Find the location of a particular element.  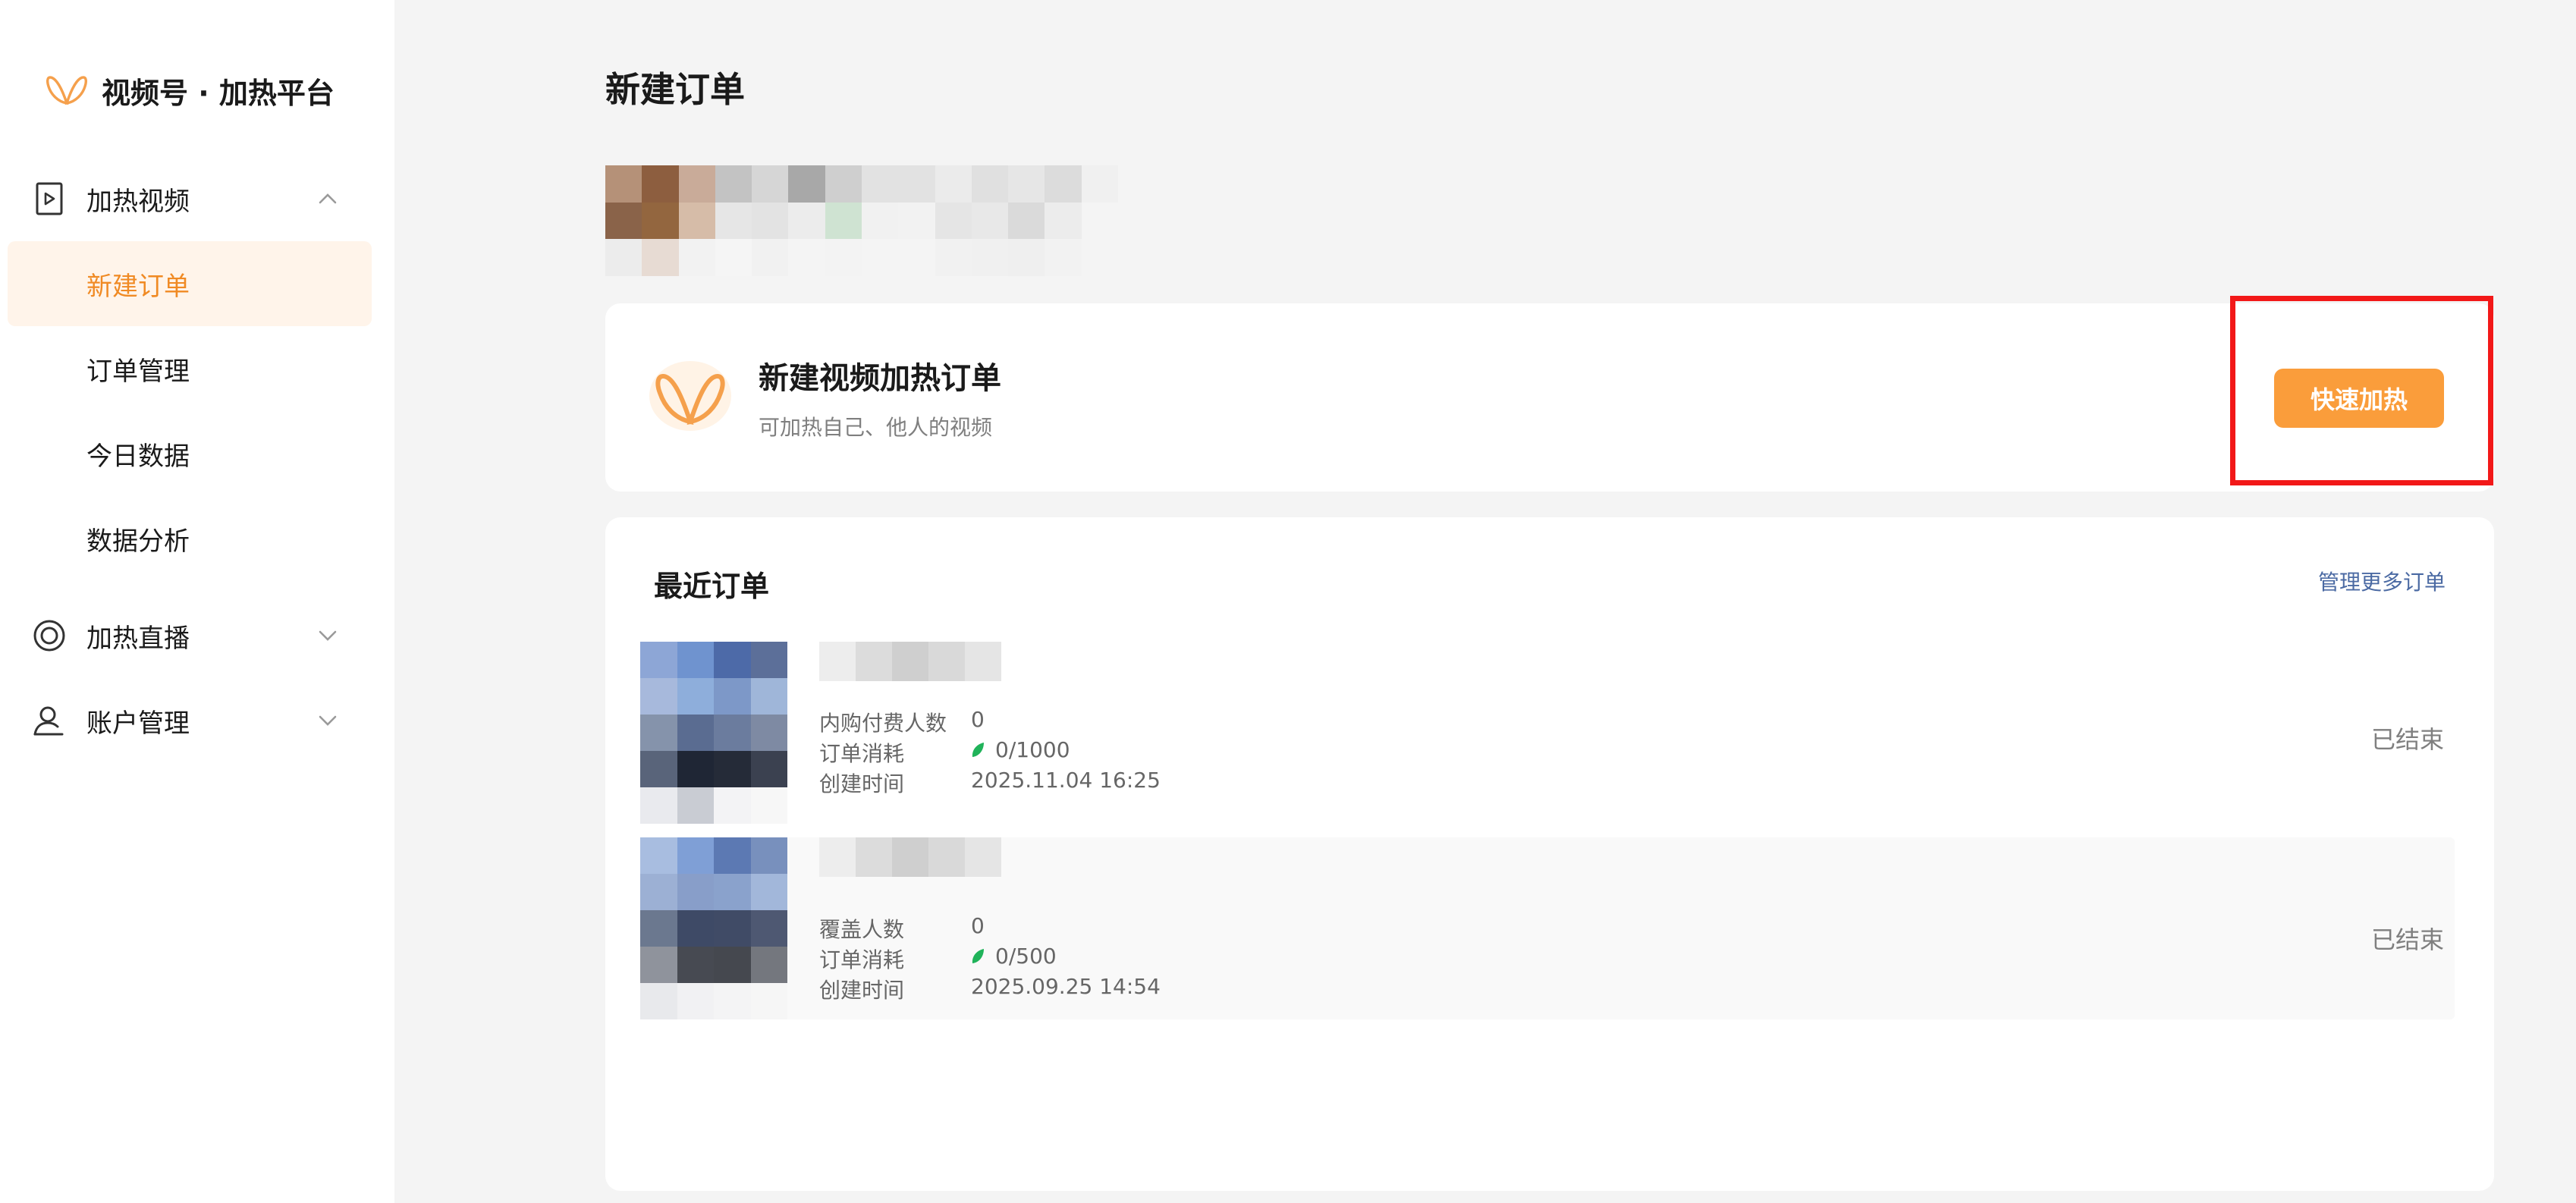

order-consumption-value: 0/1000 is located at coordinates (1032, 749).